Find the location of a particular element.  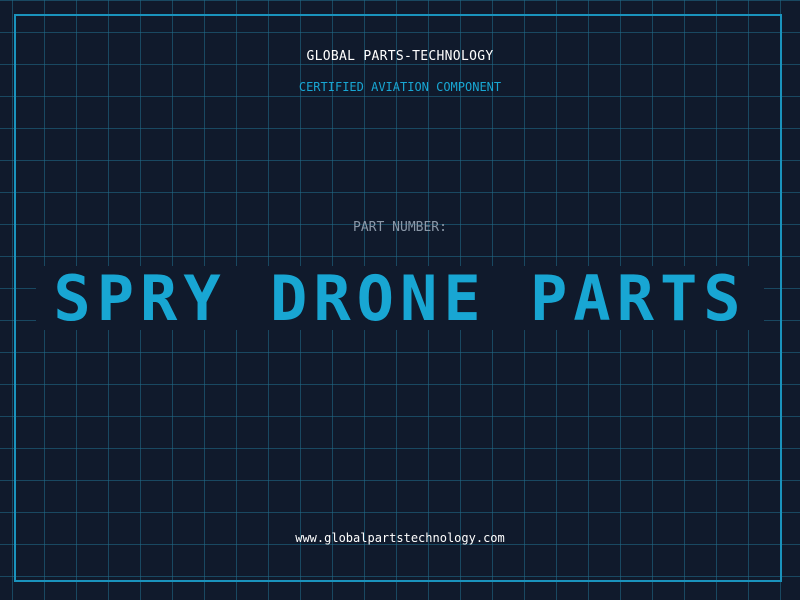

part-number-label: PART NUMBER: is located at coordinates (400, 227).